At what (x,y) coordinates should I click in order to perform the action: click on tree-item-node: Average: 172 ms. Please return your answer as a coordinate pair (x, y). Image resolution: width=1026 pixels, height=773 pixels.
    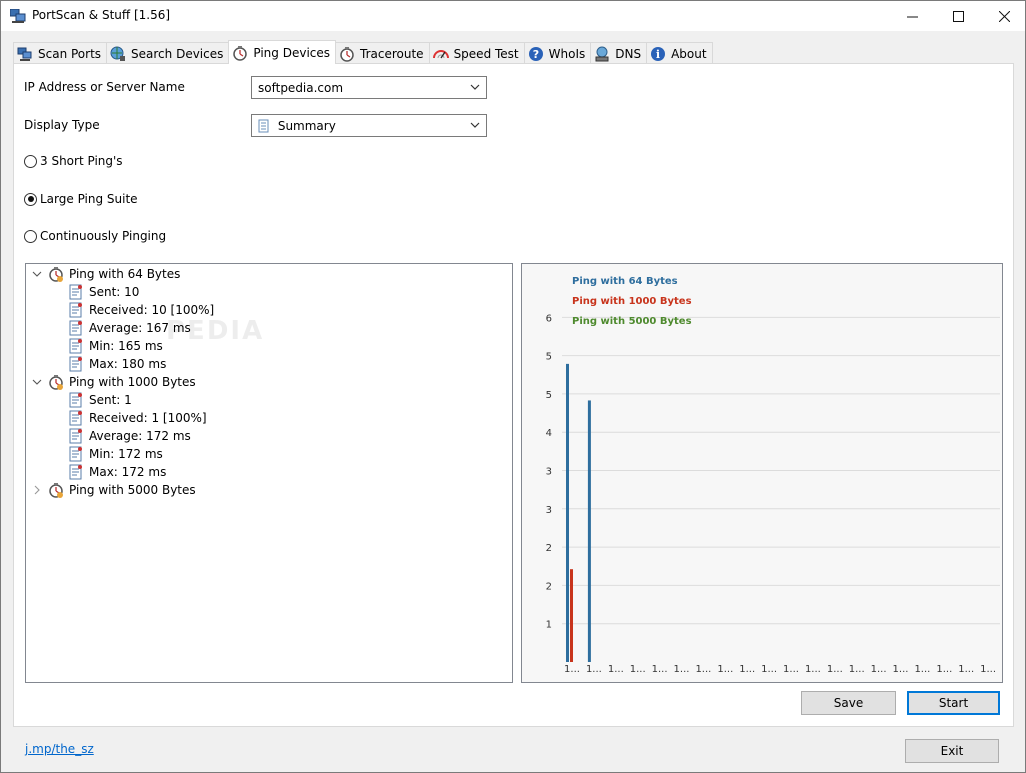
    Looking at the image, I should click on (129, 436).